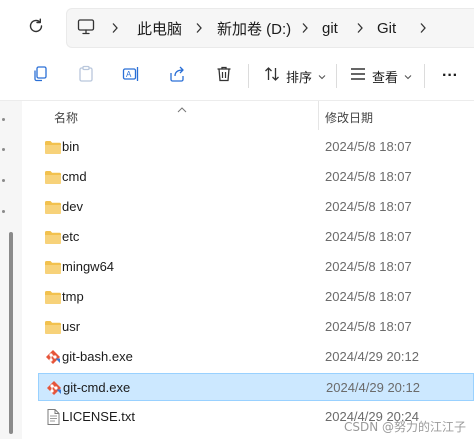 This screenshot has height=439, width=474. I want to click on file-row: bin 2024/5/8 18:07, so click(256, 147).